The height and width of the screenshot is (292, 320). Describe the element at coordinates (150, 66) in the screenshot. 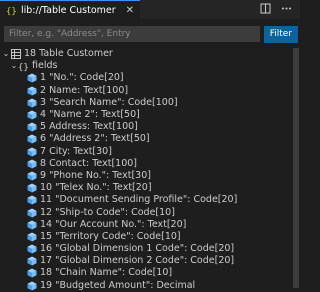

I see `tree-group-fields: ⌄ {} fields` at that location.